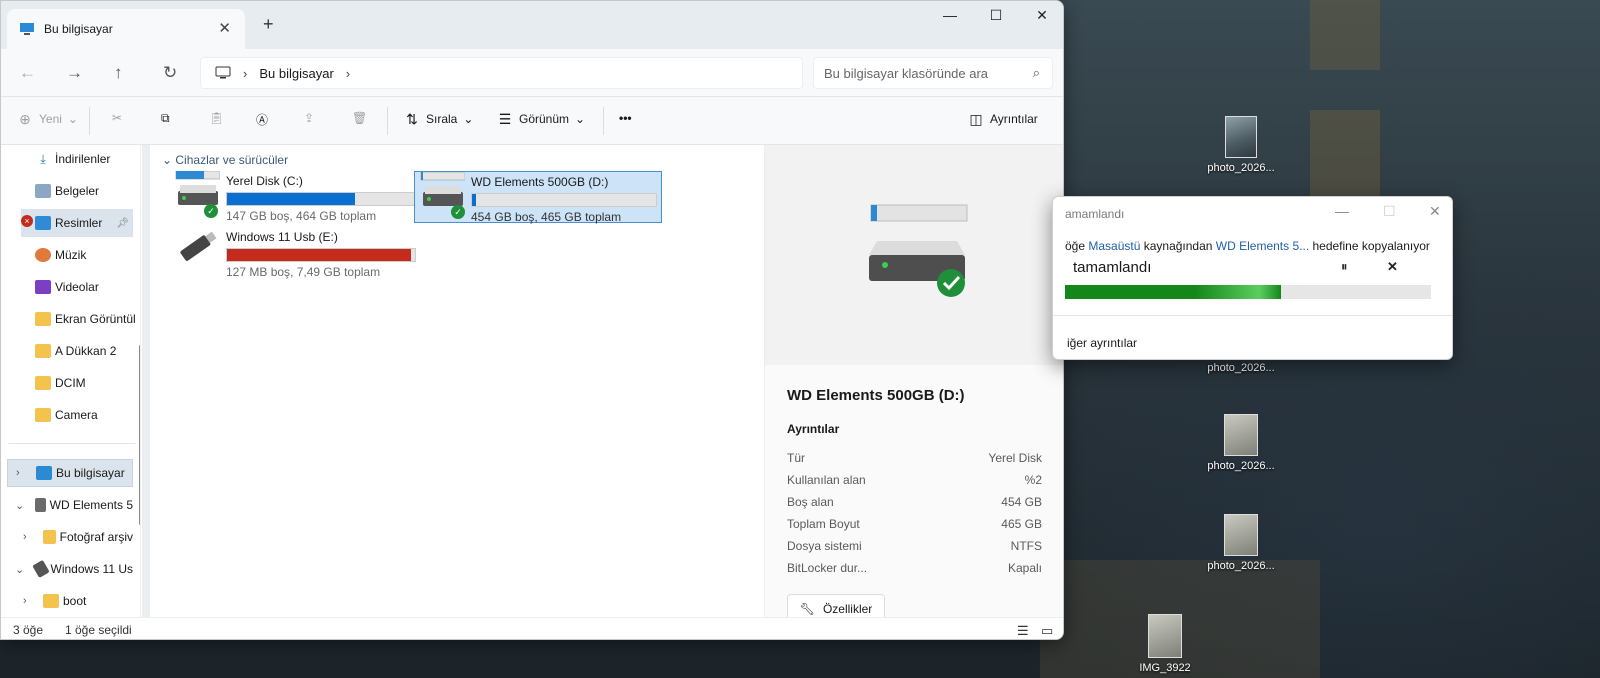 The height and width of the screenshot is (678, 1600). I want to click on share-icon: ⇪, so click(309, 118).